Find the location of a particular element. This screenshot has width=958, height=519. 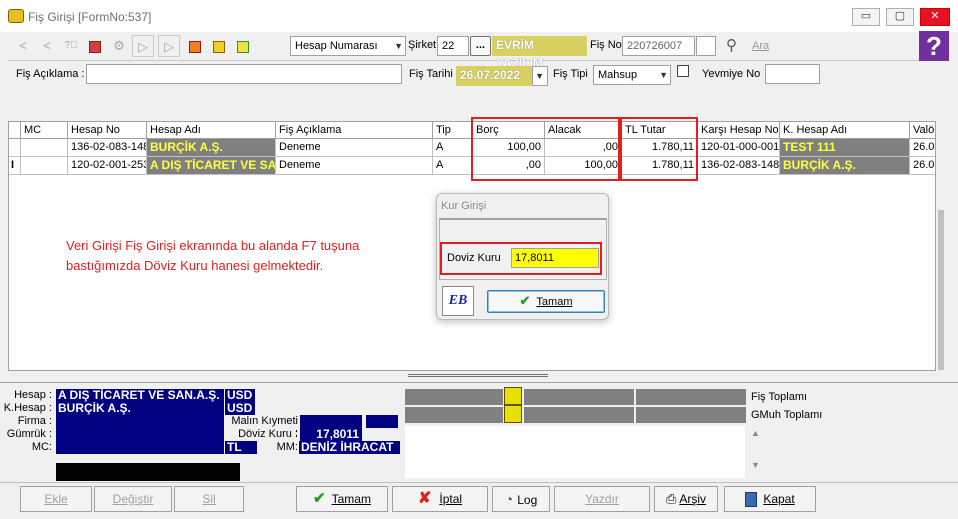

grid-cell: A DIŞ TİCARET VE SAN is located at coordinates (211, 166).